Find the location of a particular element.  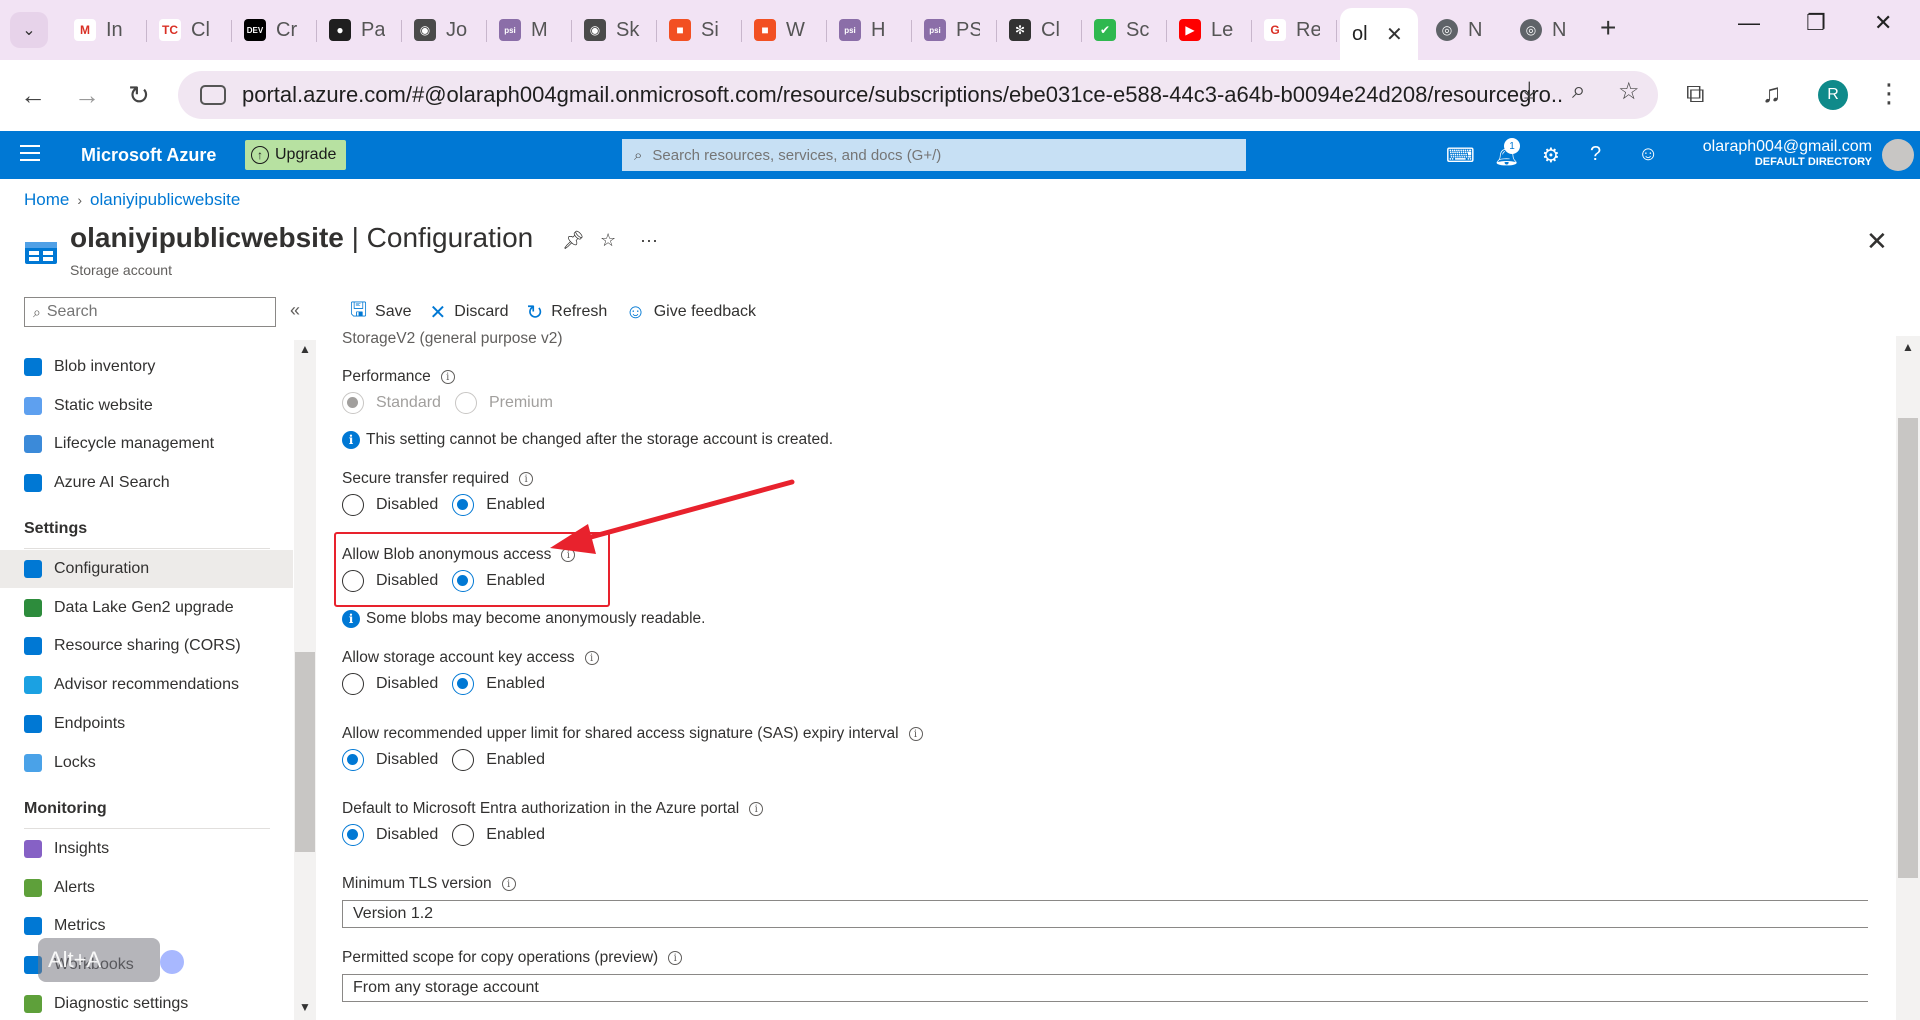

performance-standard-radio: Standard is located at coordinates (391, 403).